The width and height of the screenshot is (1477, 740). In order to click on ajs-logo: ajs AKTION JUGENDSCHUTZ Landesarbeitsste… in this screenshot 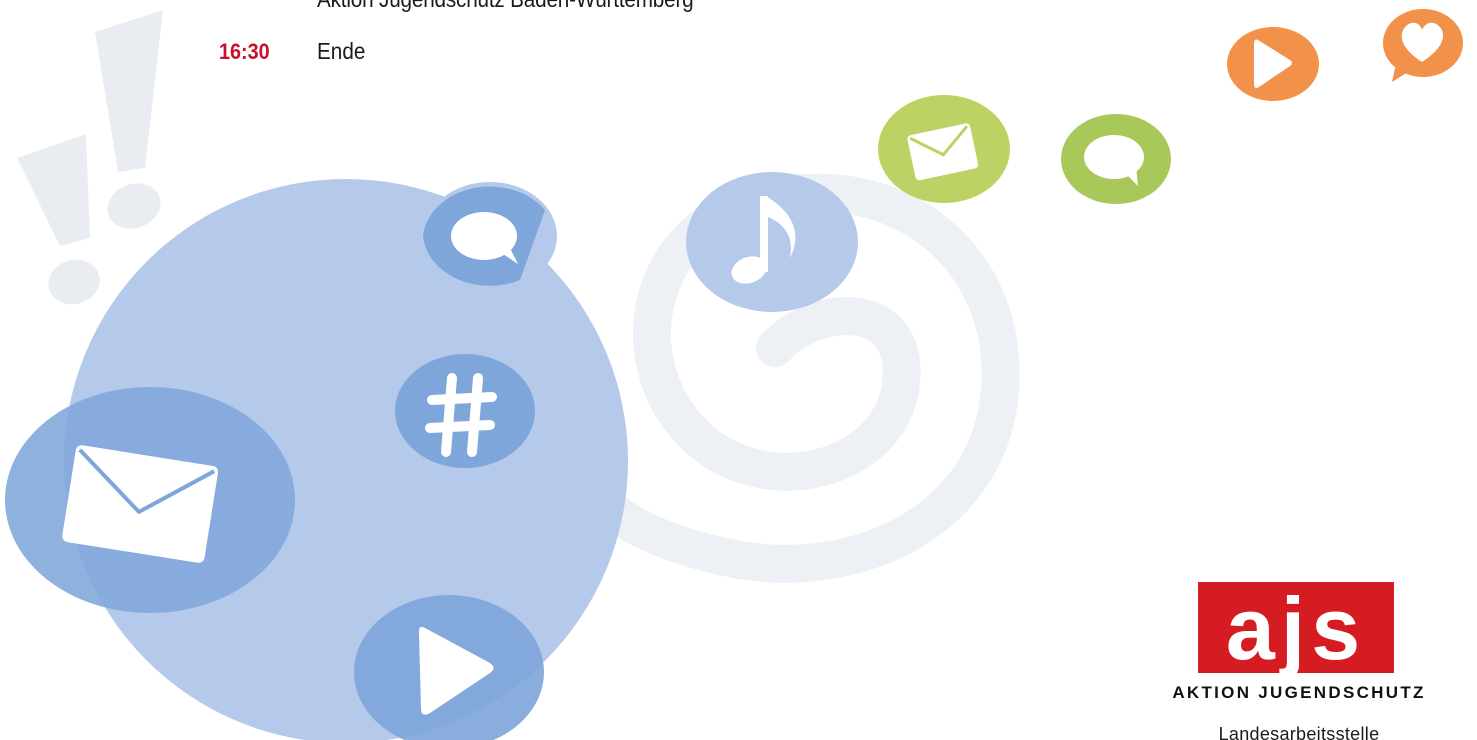, I will do `click(1299, 655)`.